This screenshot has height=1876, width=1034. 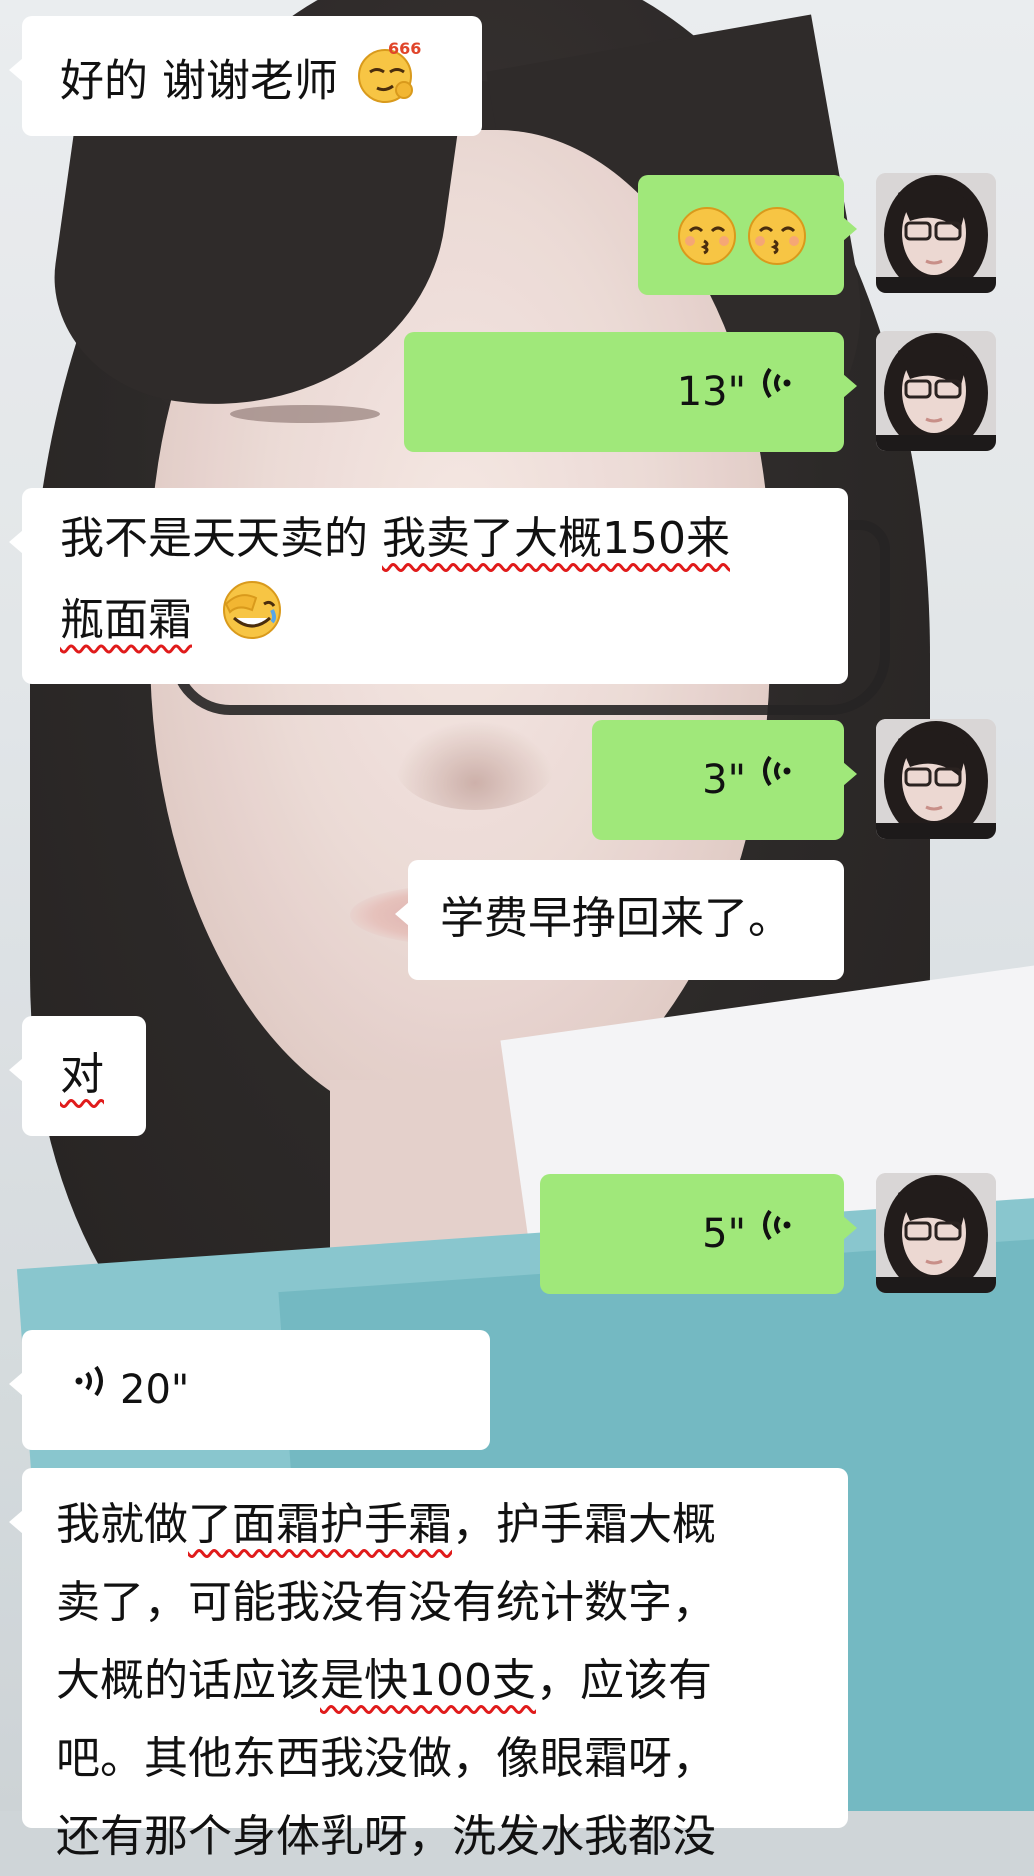 I want to click on underlined-text: 了面霜护手霜, so click(x=320, y=1524).